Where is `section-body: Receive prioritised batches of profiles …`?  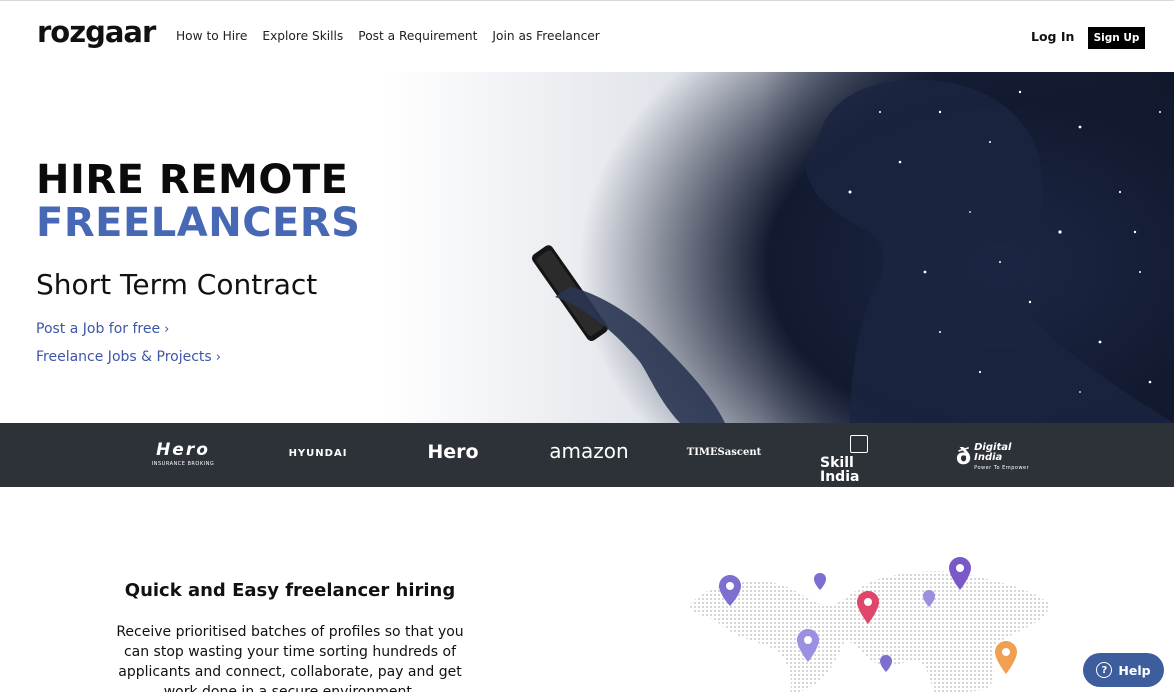
section-body: Receive prioritised batches of profiles … is located at coordinates (290, 658).